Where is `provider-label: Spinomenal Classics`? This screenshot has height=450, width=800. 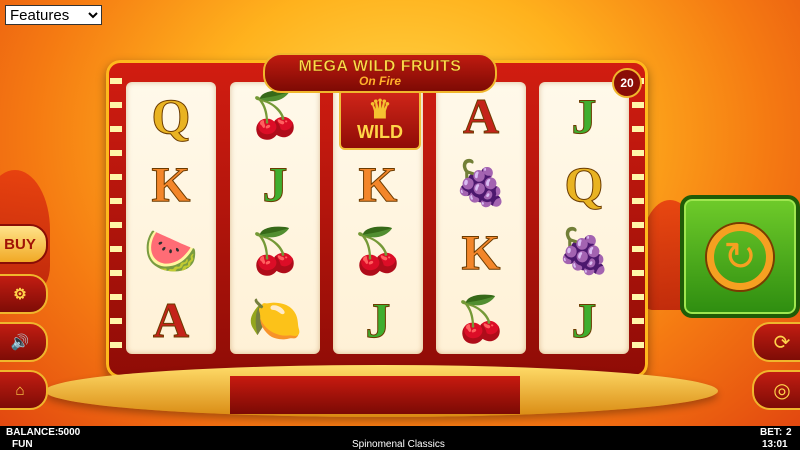 provider-label: Spinomenal Classics is located at coordinates (398, 444).